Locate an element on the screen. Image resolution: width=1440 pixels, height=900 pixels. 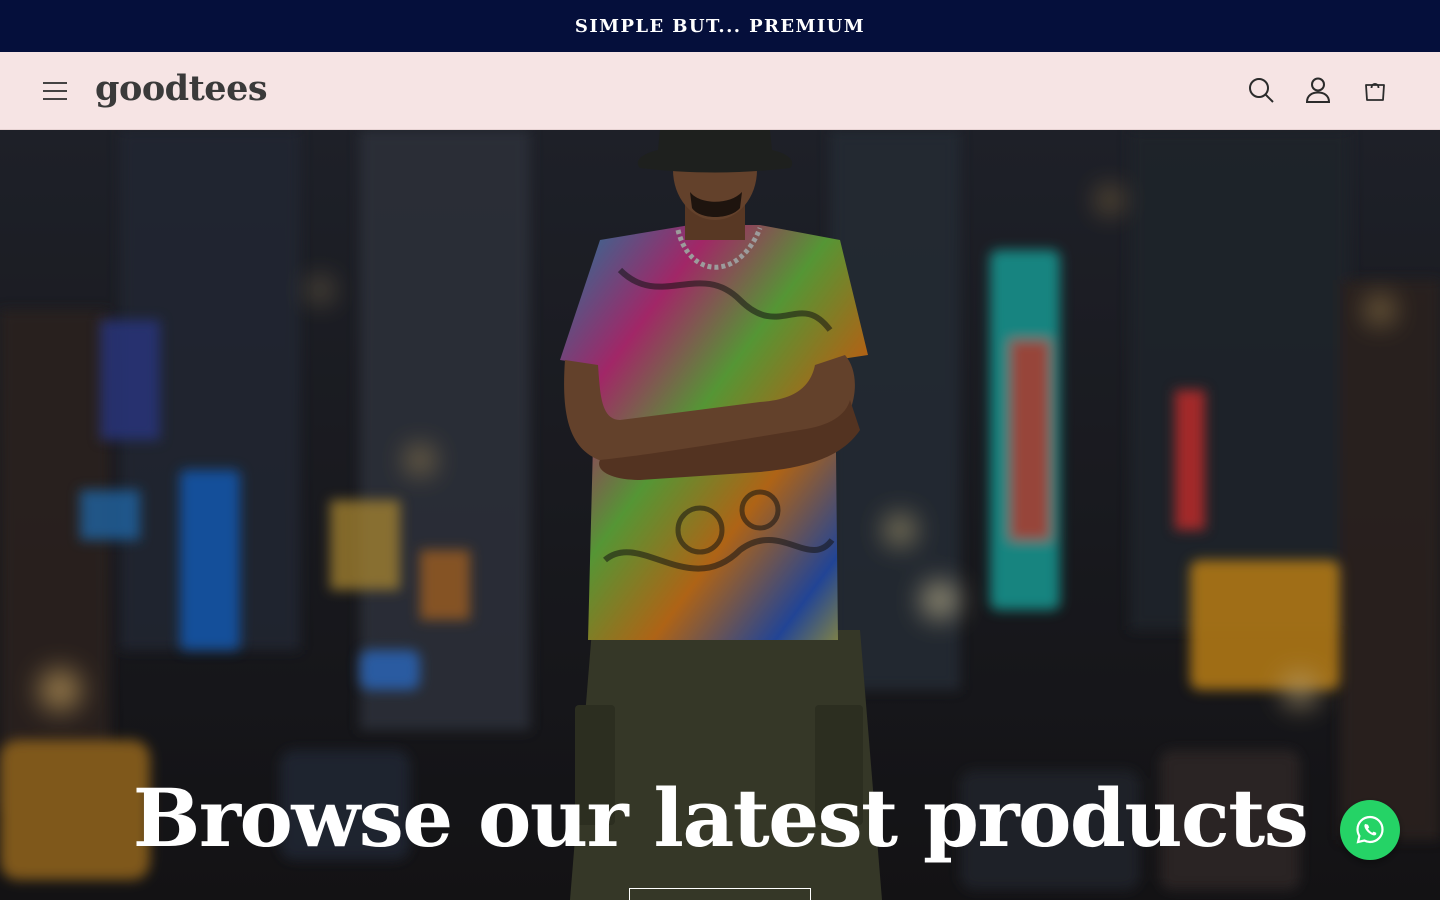
site-header: goodtees is located at coordinates (720, 91).